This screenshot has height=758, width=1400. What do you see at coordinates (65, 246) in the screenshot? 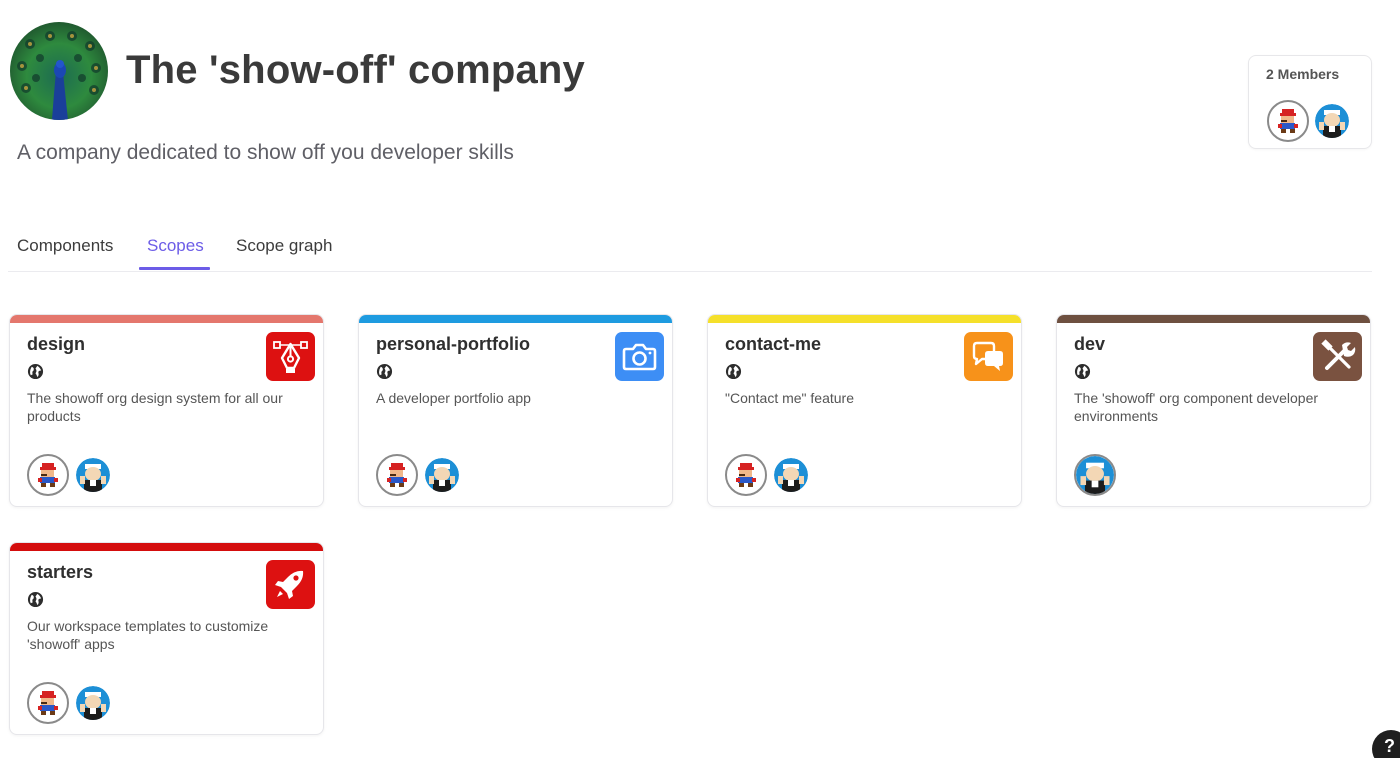
I see `tab-components: Components` at bounding box center [65, 246].